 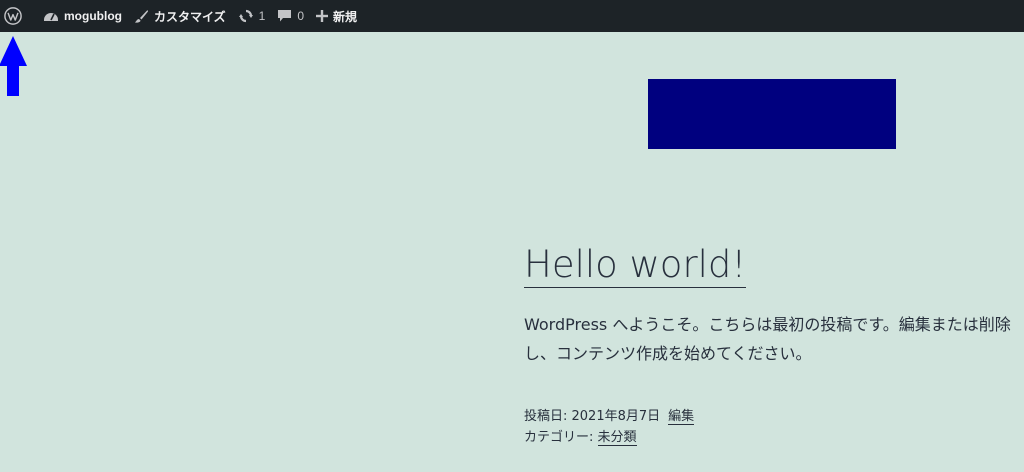 I want to click on posted-date: 2021年8月7日, so click(x=616, y=416).